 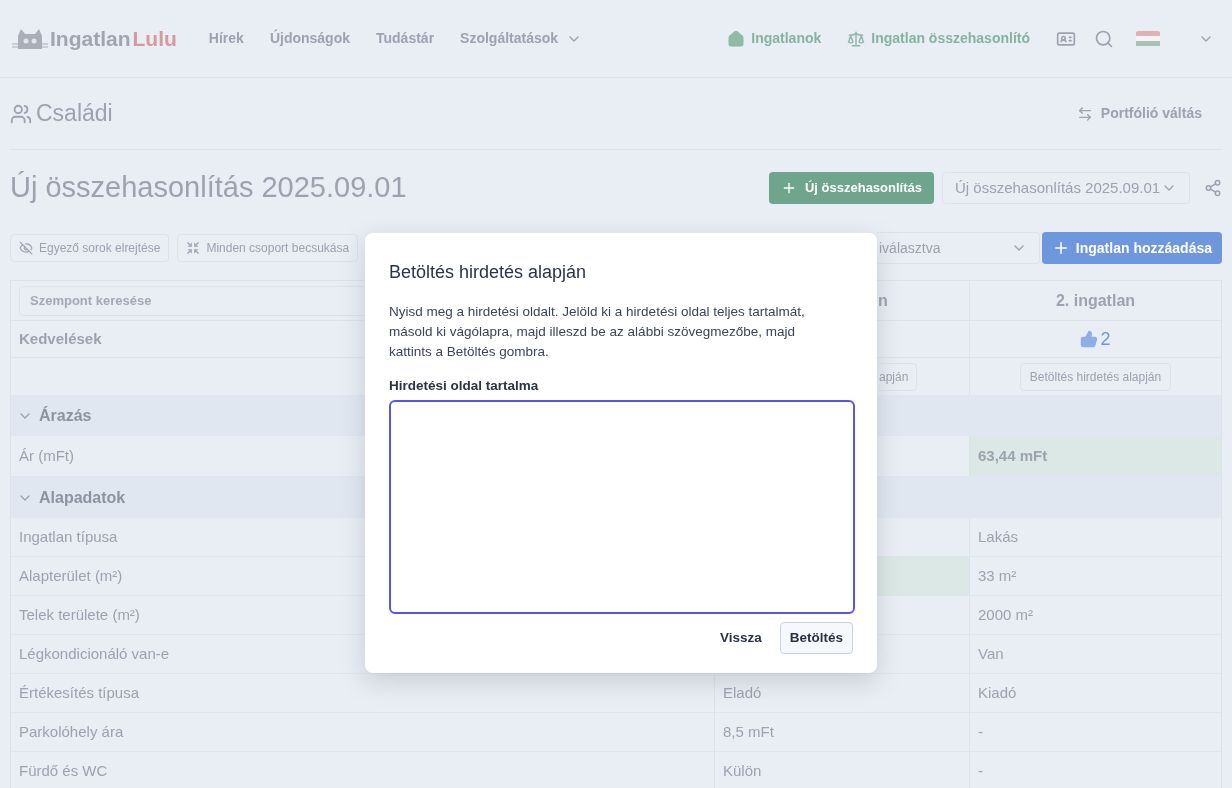 I want to click on toolbar-button: Egyező sorok elrejtése, so click(x=90, y=248).